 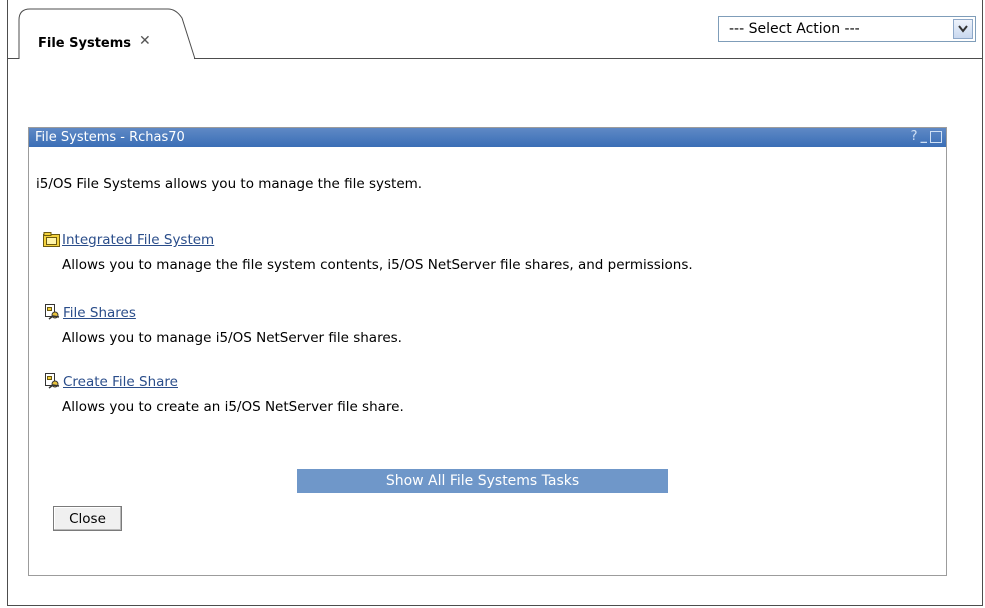 What do you see at coordinates (482, 481) in the screenshot?
I see `show-all-tasks-button: Show All File Systems Tasks` at bounding box center [482, 481].